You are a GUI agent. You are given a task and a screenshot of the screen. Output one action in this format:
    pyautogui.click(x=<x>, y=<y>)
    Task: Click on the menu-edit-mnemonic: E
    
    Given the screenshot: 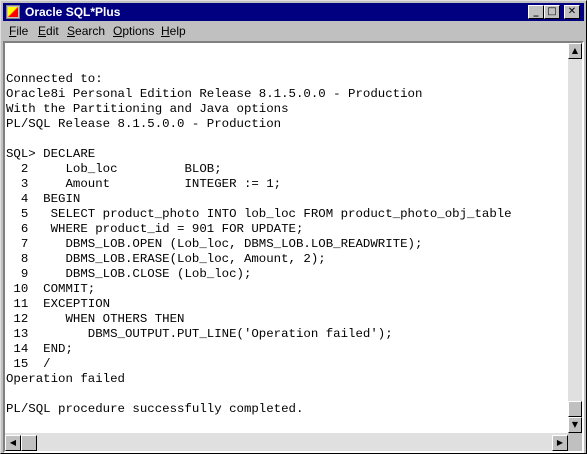 What is the action you would take?
    pyautogui.click(x=42, y=31)
    